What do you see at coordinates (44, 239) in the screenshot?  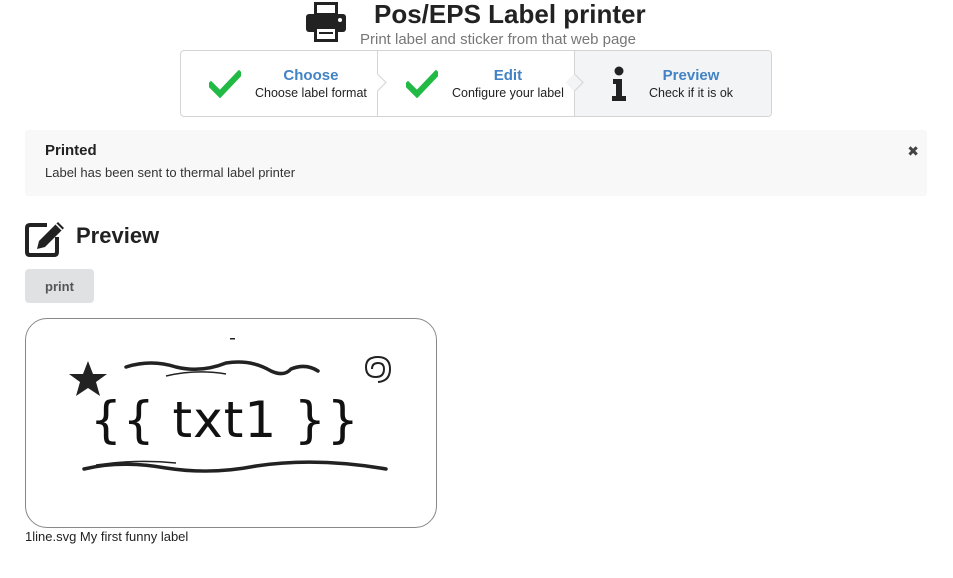 I see `edit-icon` at bounding box center [44, 239].